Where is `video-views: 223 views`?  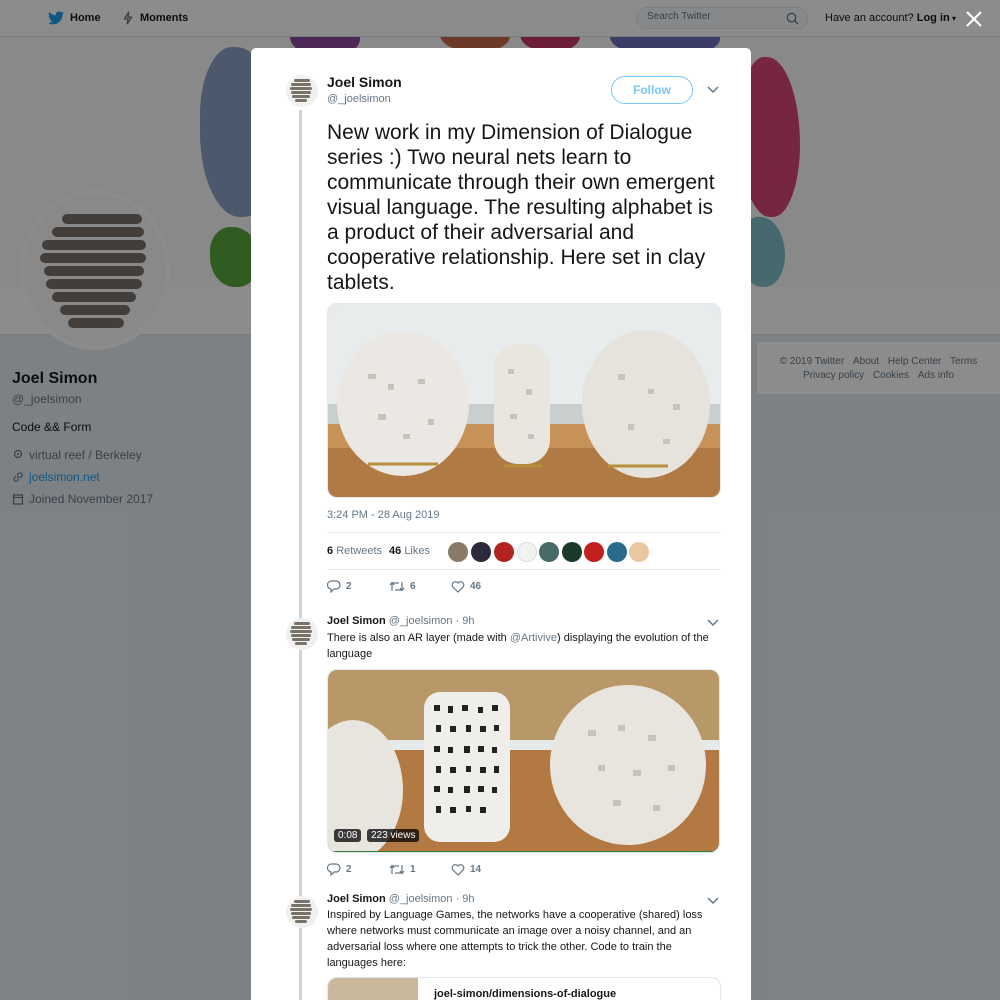
video-views: 223 views is located at coordinates (393, 835).